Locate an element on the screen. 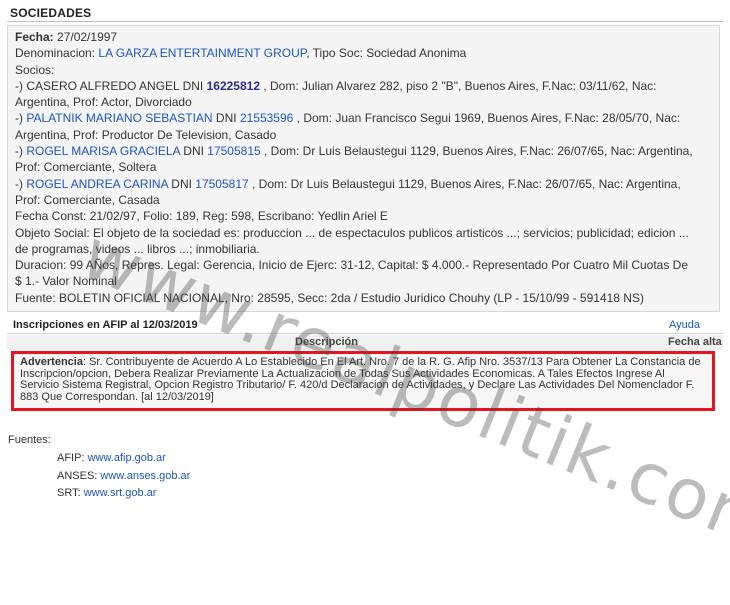 Image resolution: width=730 pixels, height=605 pixels. source-item: AFIP: www.afip.gob.ar is located at coordinates (111, 458).